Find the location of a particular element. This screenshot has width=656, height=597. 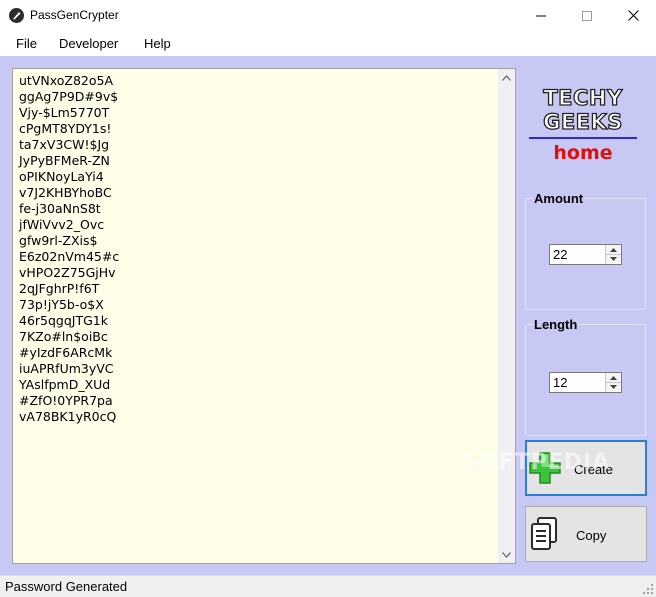

amount-label: Amount is located at coordinates (559, 198).